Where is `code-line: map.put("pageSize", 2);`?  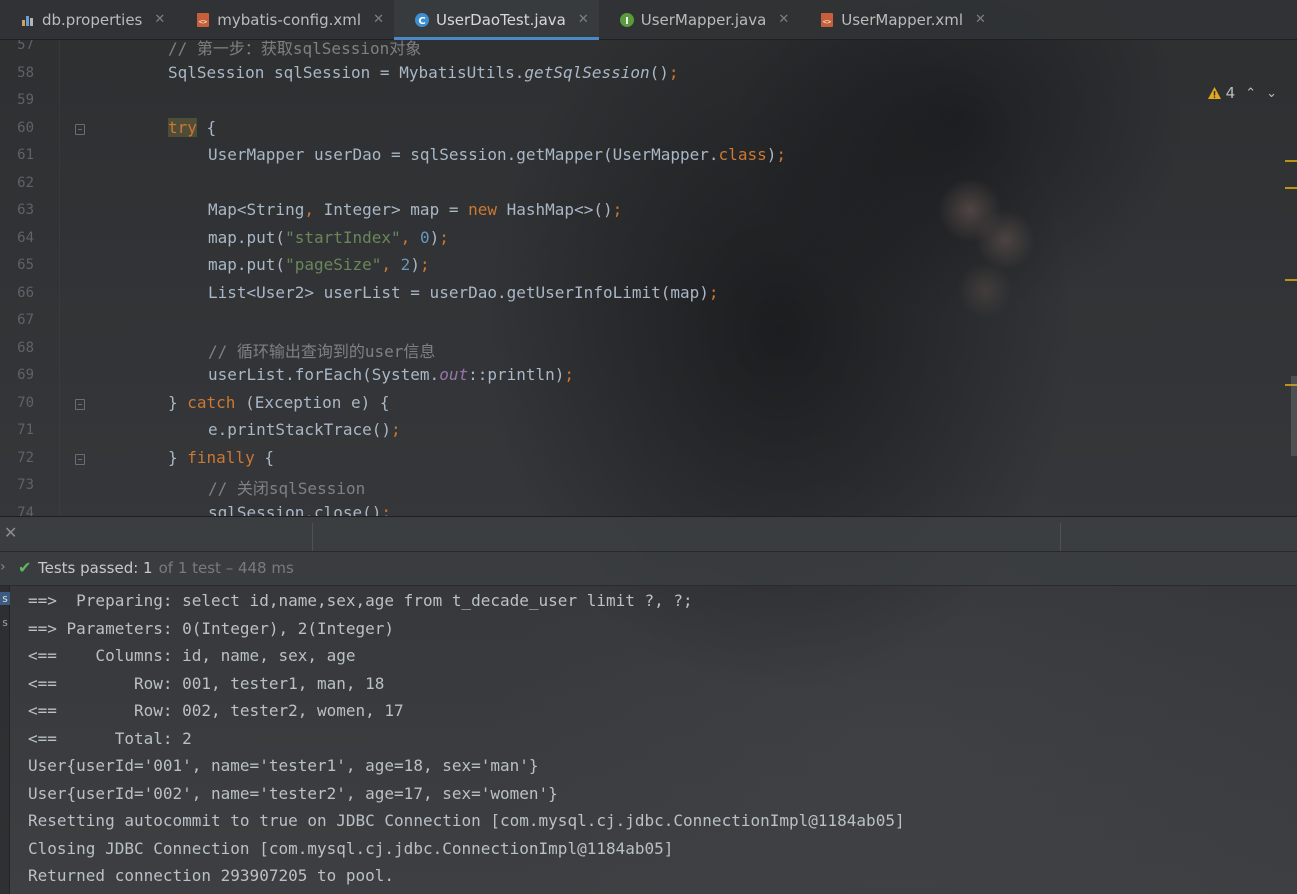 code-line: map.put("pageSize", 2); is located at coordinates (319, 264).